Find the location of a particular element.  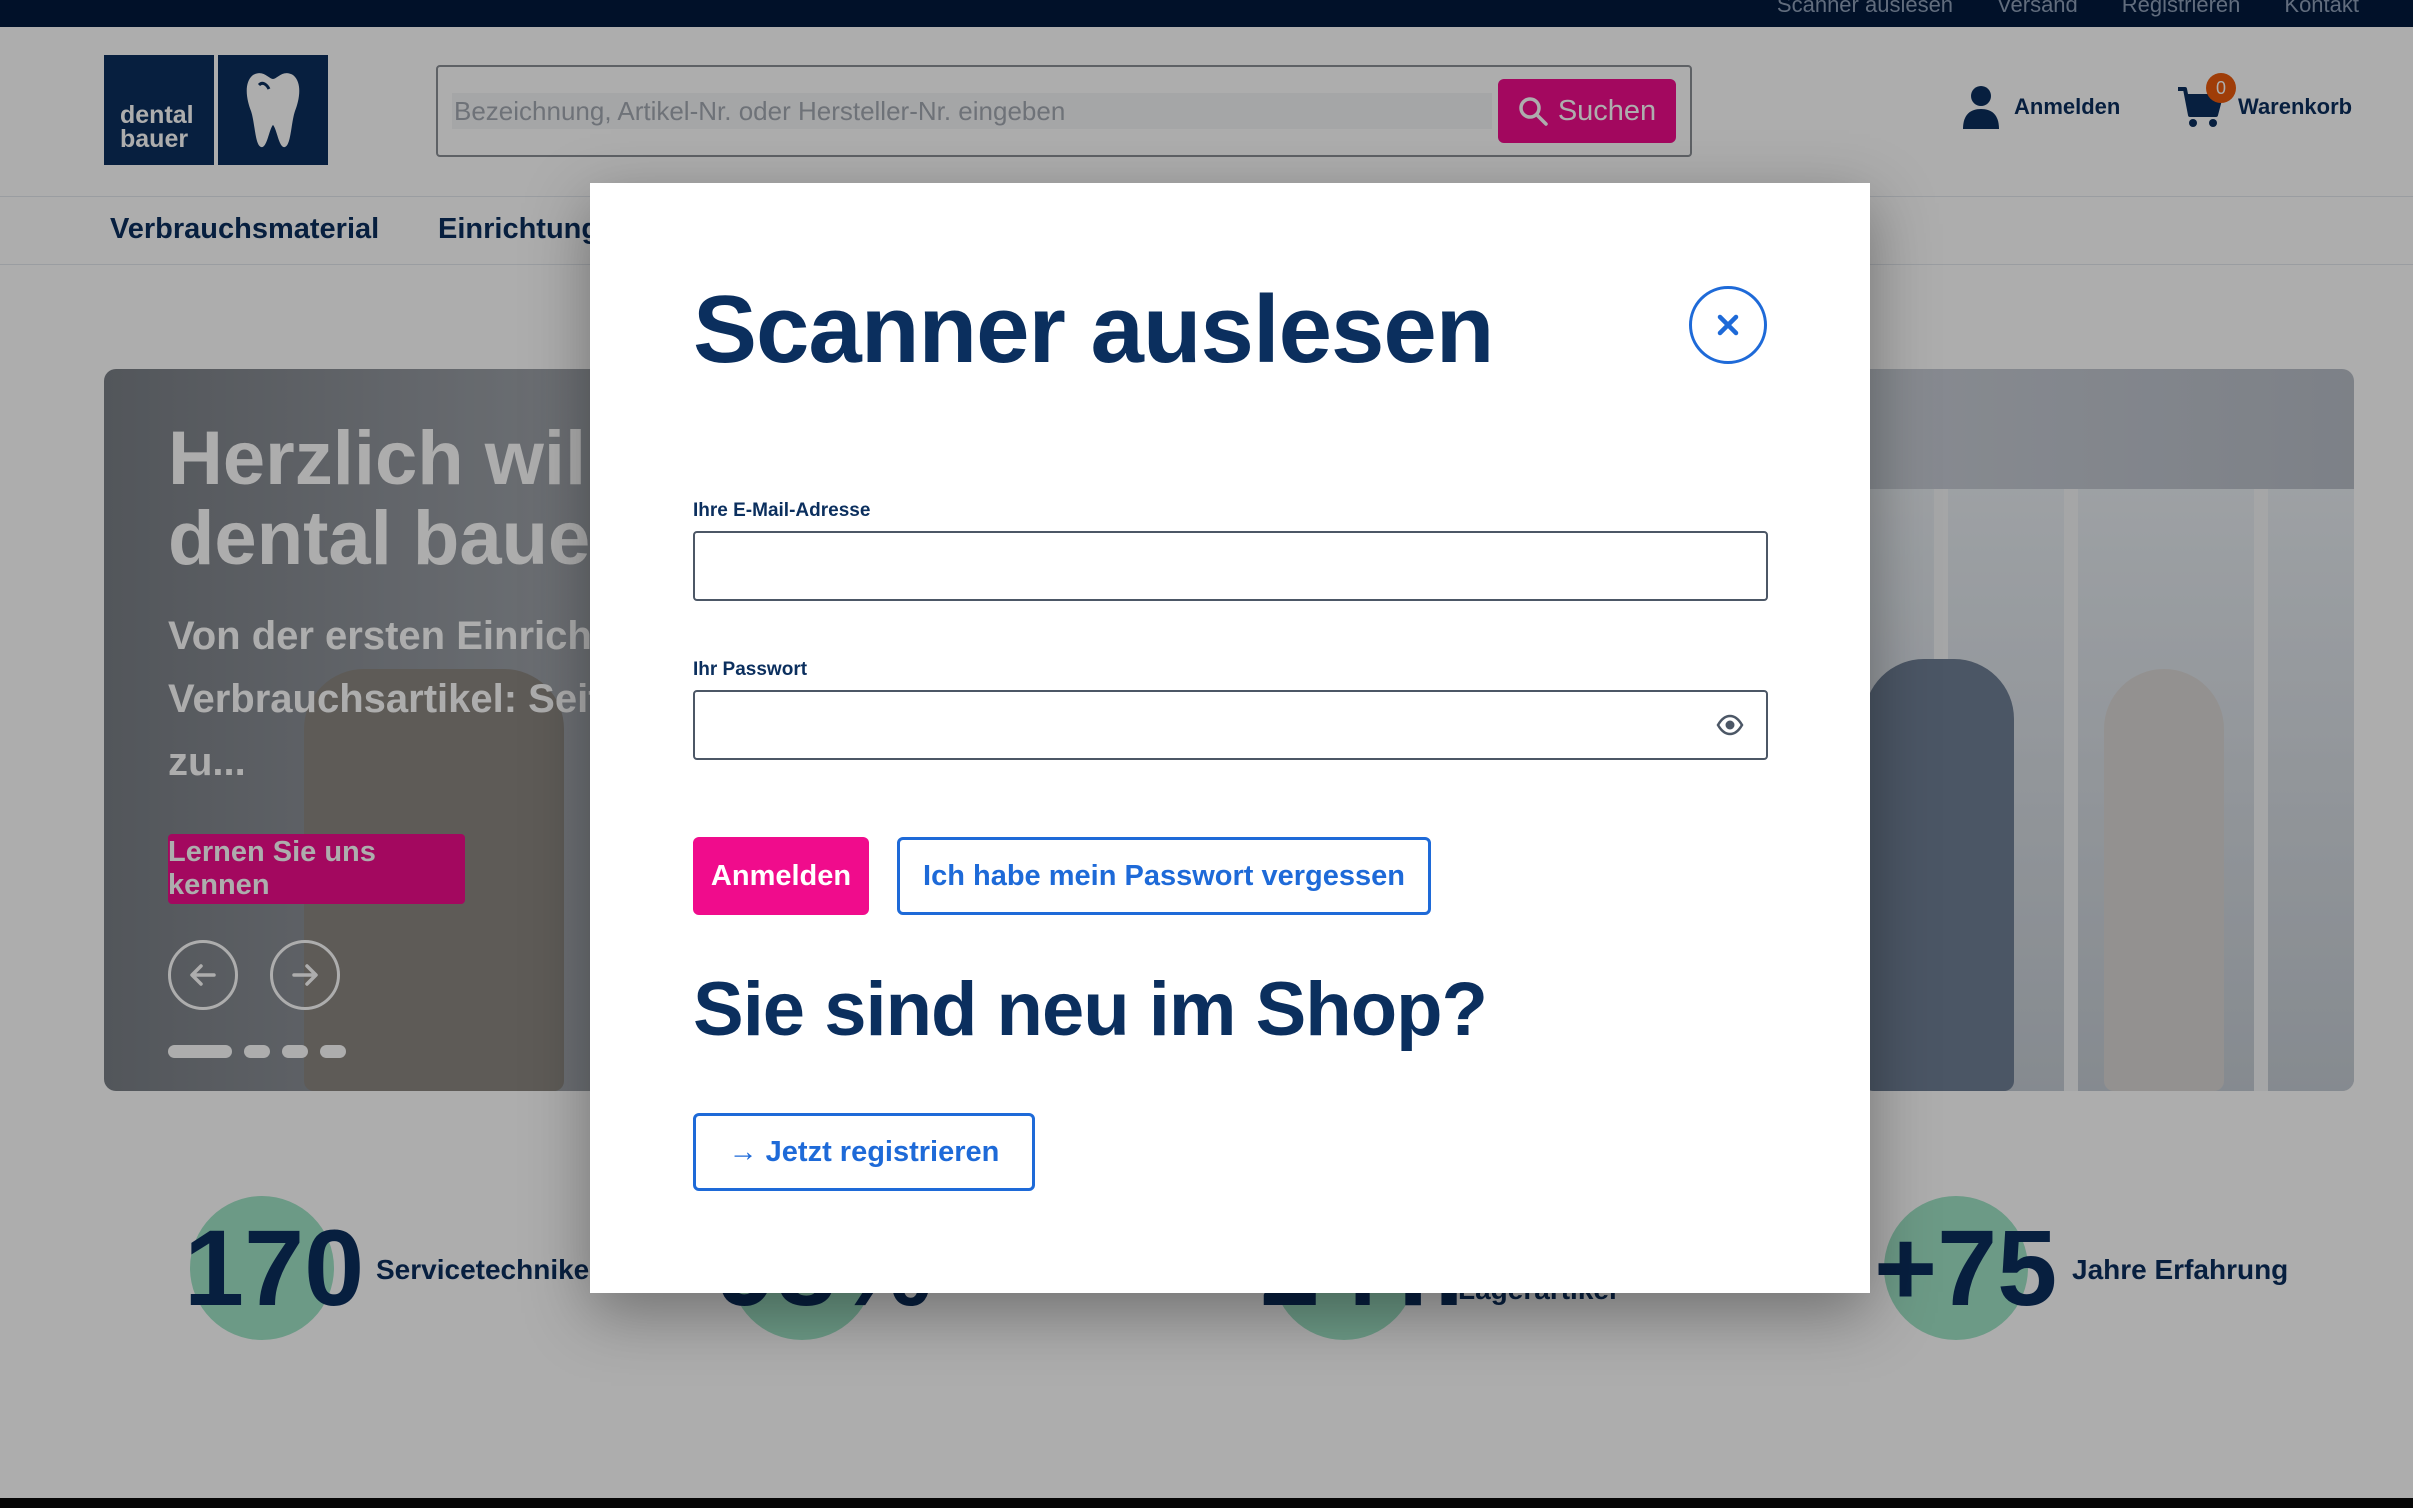

email-field is located at coordinates (1230, 566).